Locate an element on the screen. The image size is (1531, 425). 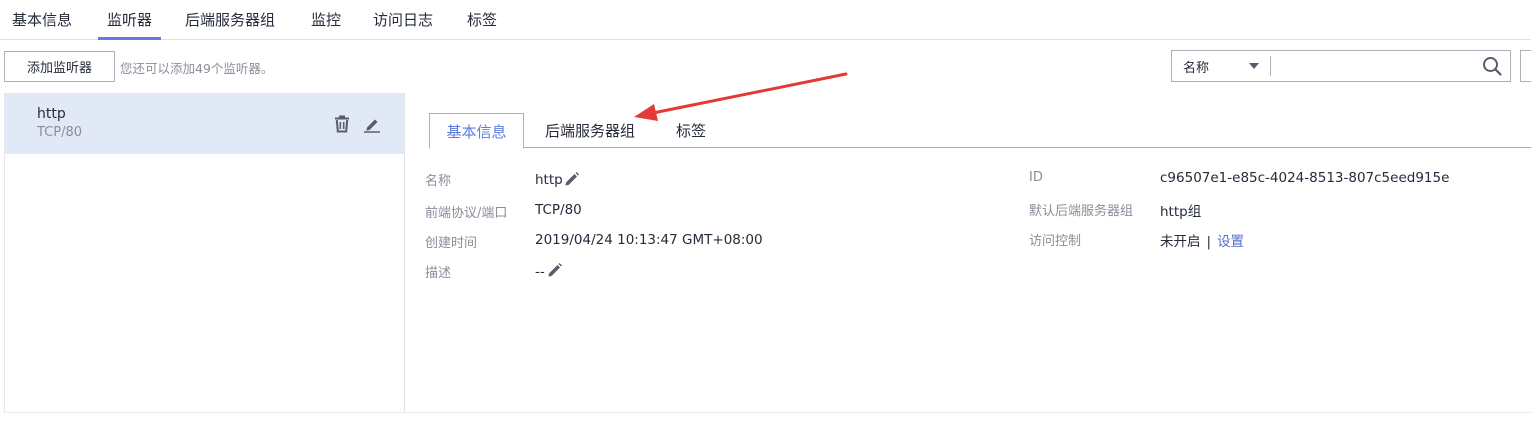
toolbar-extra-button is located at coordinates (1525, 66).